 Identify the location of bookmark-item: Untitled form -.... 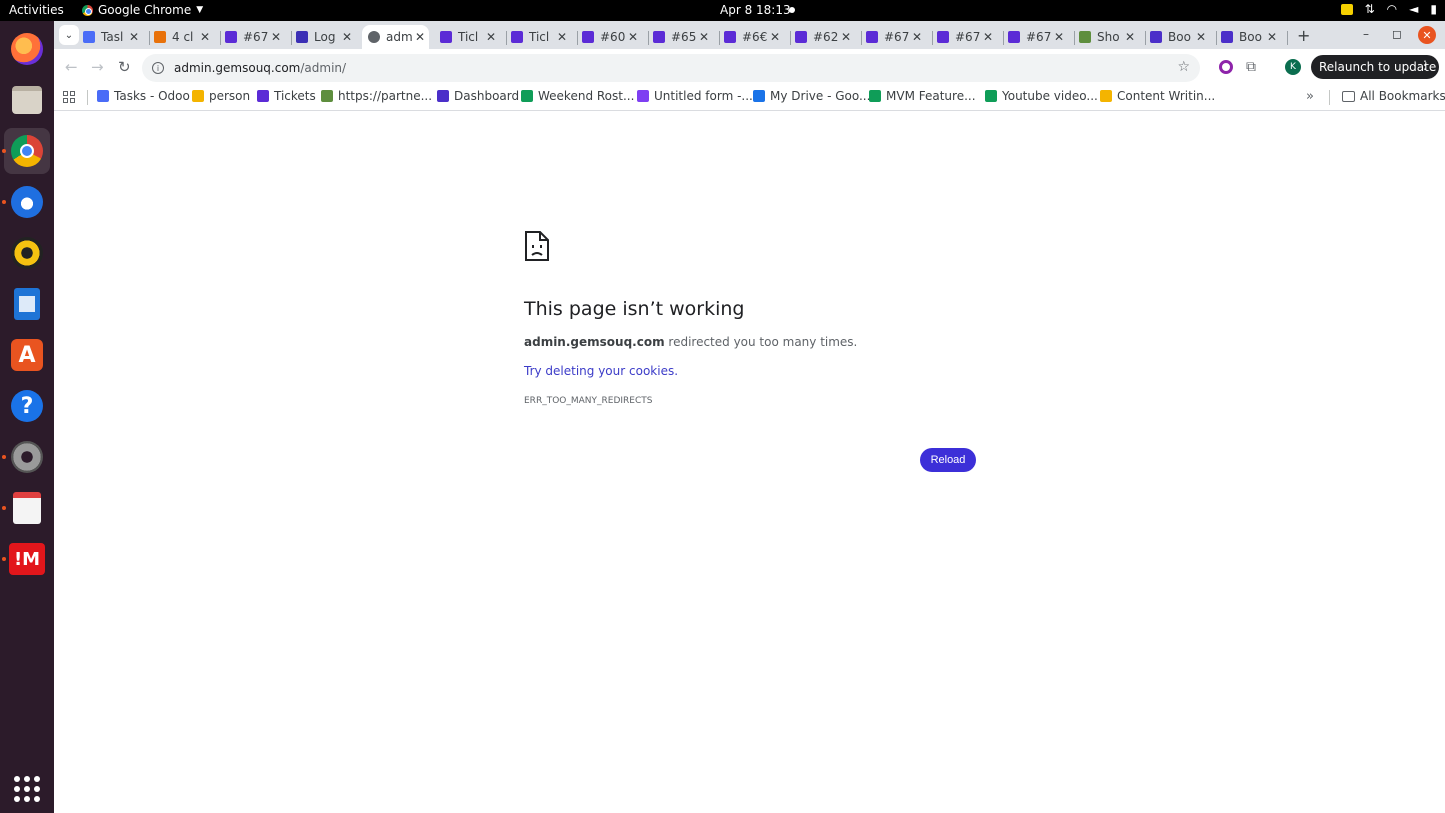
(695, 96).